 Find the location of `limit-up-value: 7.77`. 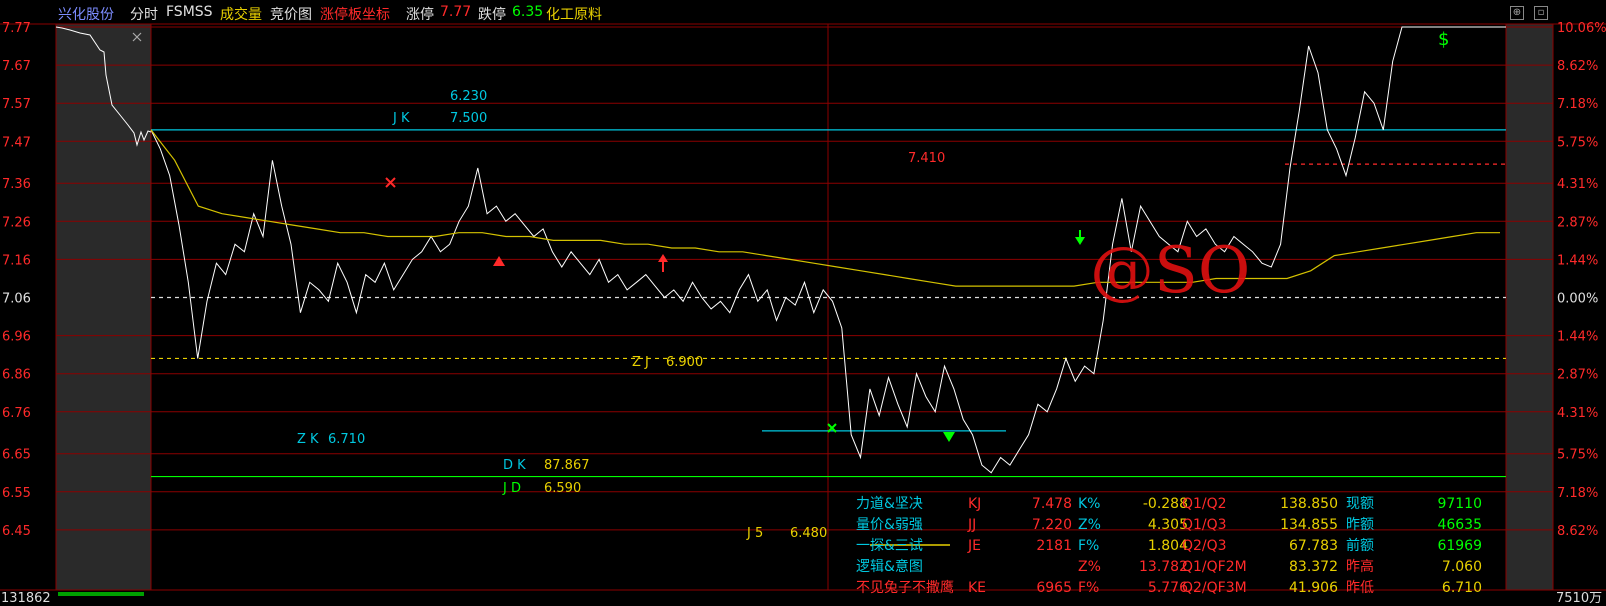

limit-up-value: 7.77 is located at coordinates (456, 12).